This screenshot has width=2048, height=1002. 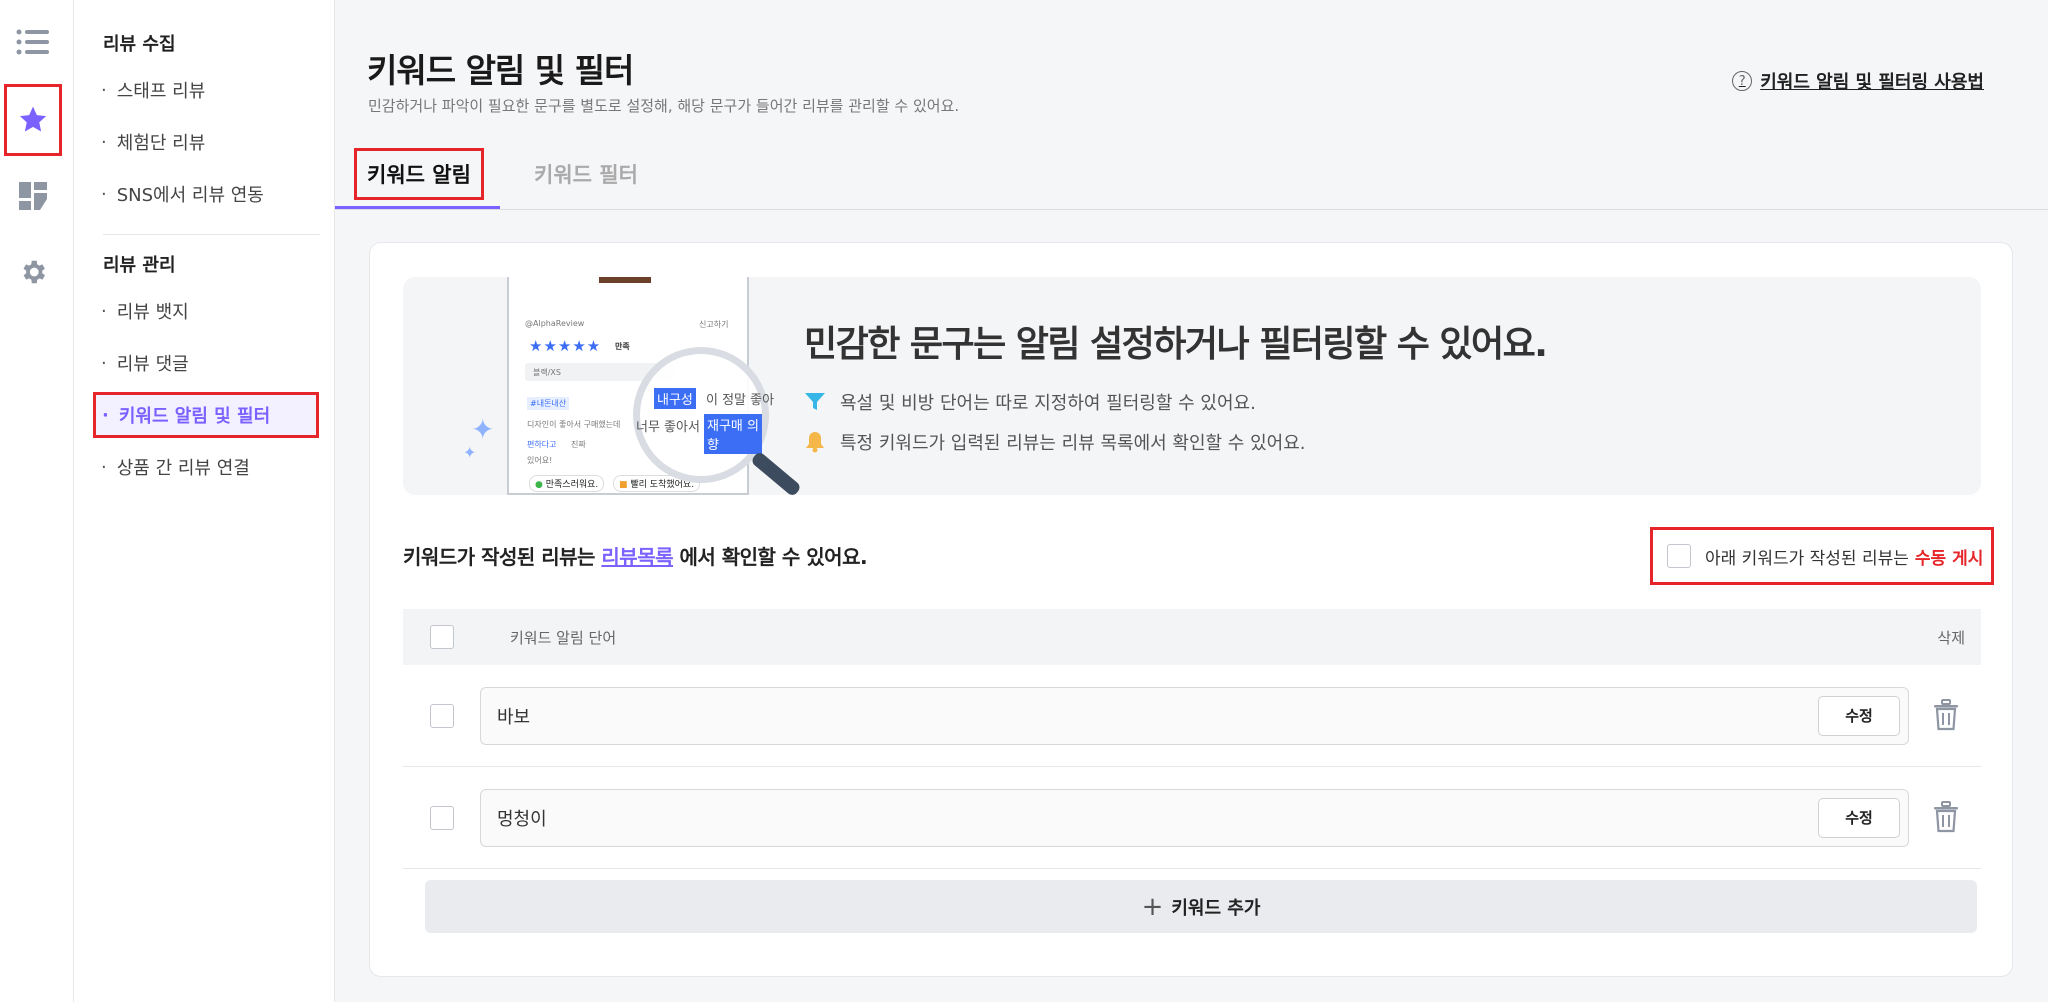 What do you see at coordinates (1858, 81) in the screenshot?
I see `help-link: ? 키워드 알림 및 필터링 사용법` at bounding box center [1858, 81].